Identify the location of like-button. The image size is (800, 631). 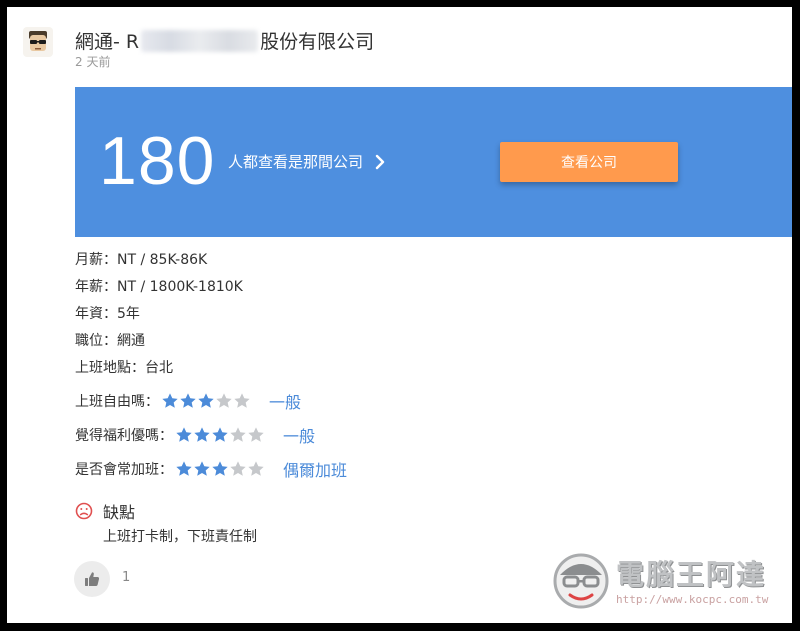
(92, 579).